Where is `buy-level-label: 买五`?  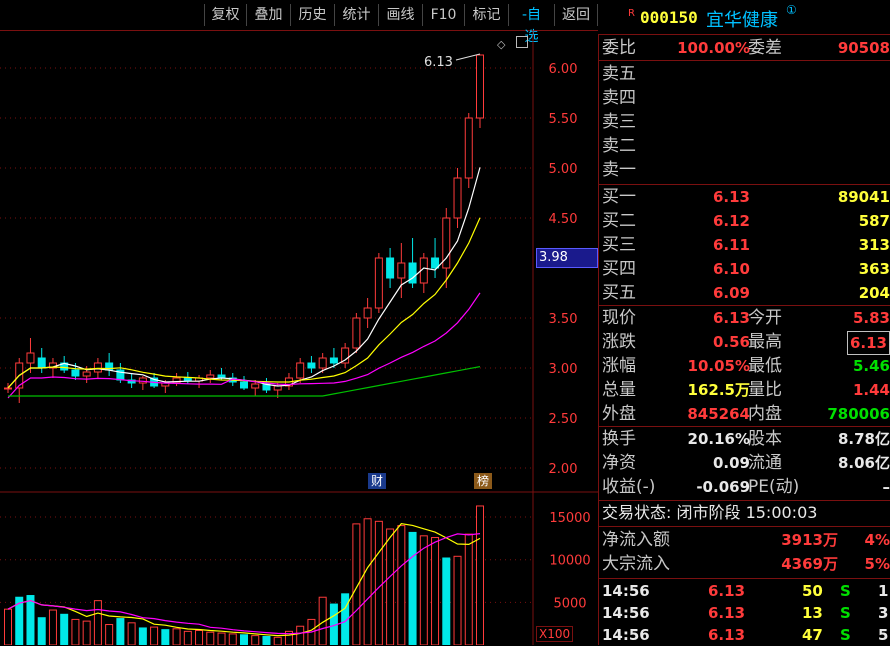
buy-level-label: 买五 is located at coordinates (619, 293).